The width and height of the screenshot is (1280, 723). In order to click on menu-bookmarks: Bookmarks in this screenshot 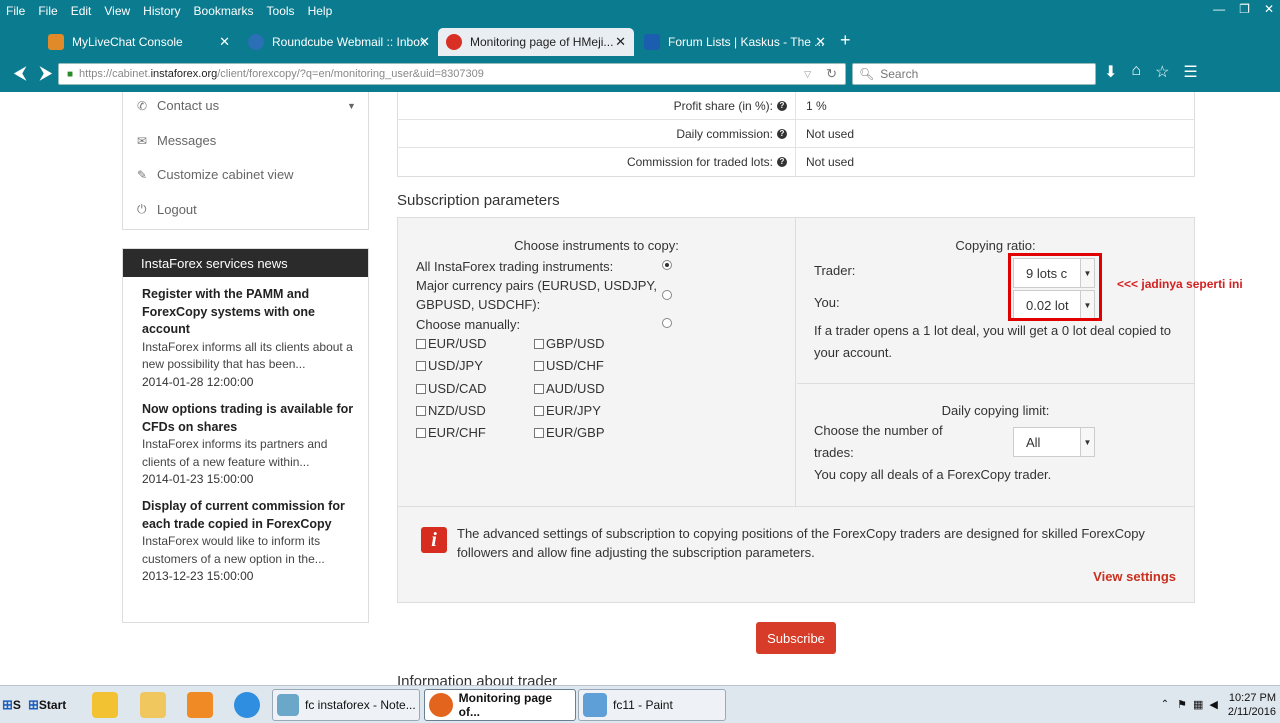, I will do `click(224, 11)`.